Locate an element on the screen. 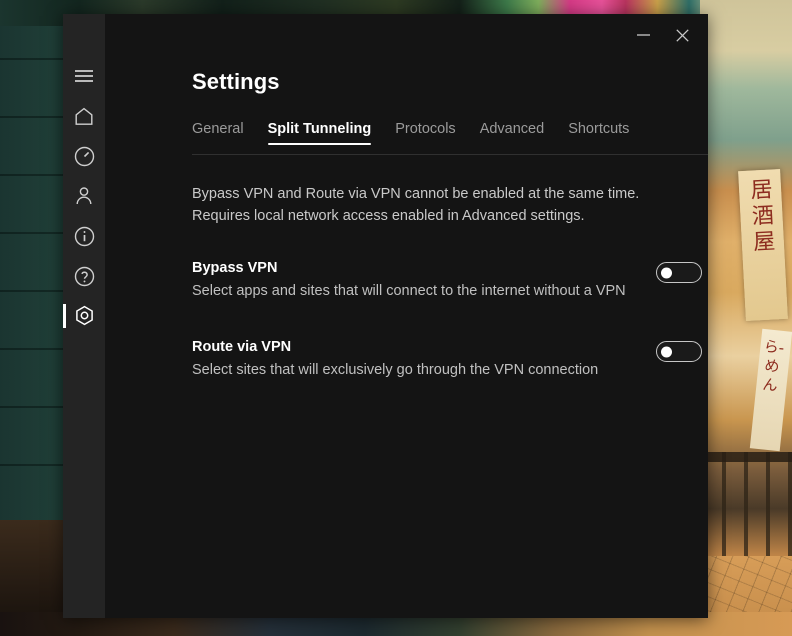 The height and width of the screenshot is (636, 792). close-button is located at coordinates (682, 35).